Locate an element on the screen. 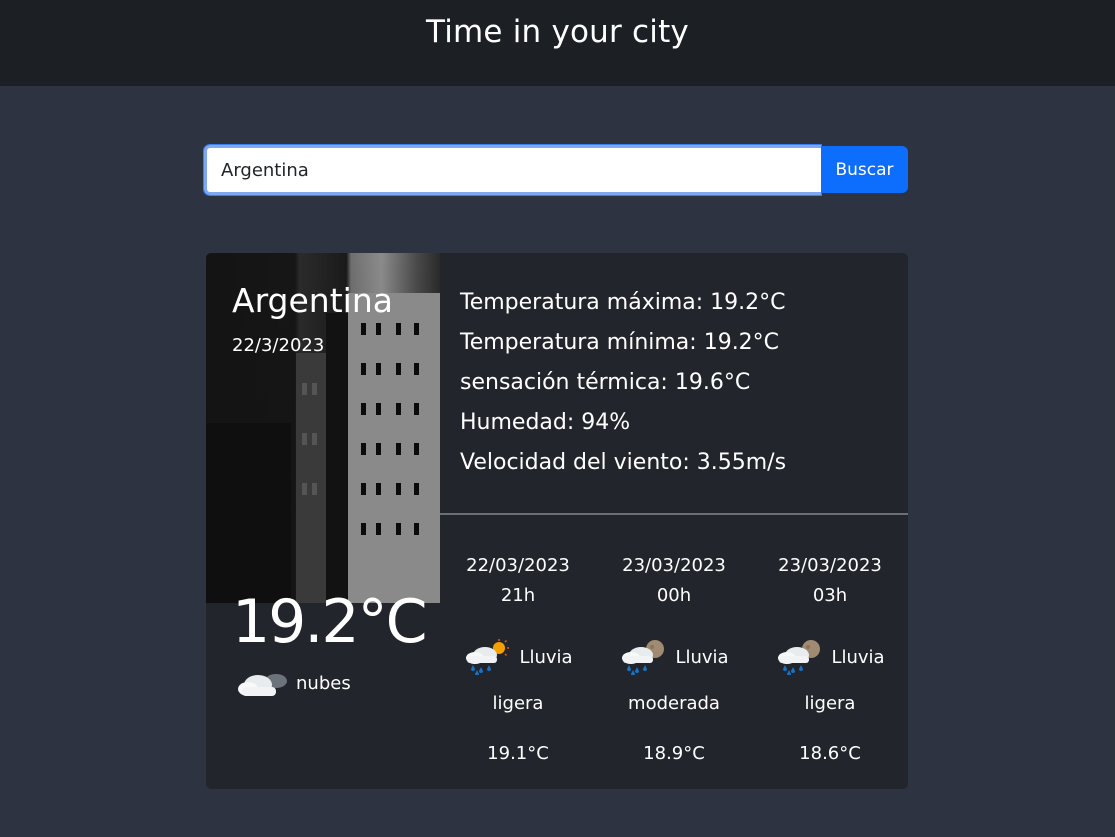 The width and height of the screenshot is (1115, 837). forecast-item: 23/03/2023 03h Lluvia ligera 18.6°C is located at coordinates (830, 652).